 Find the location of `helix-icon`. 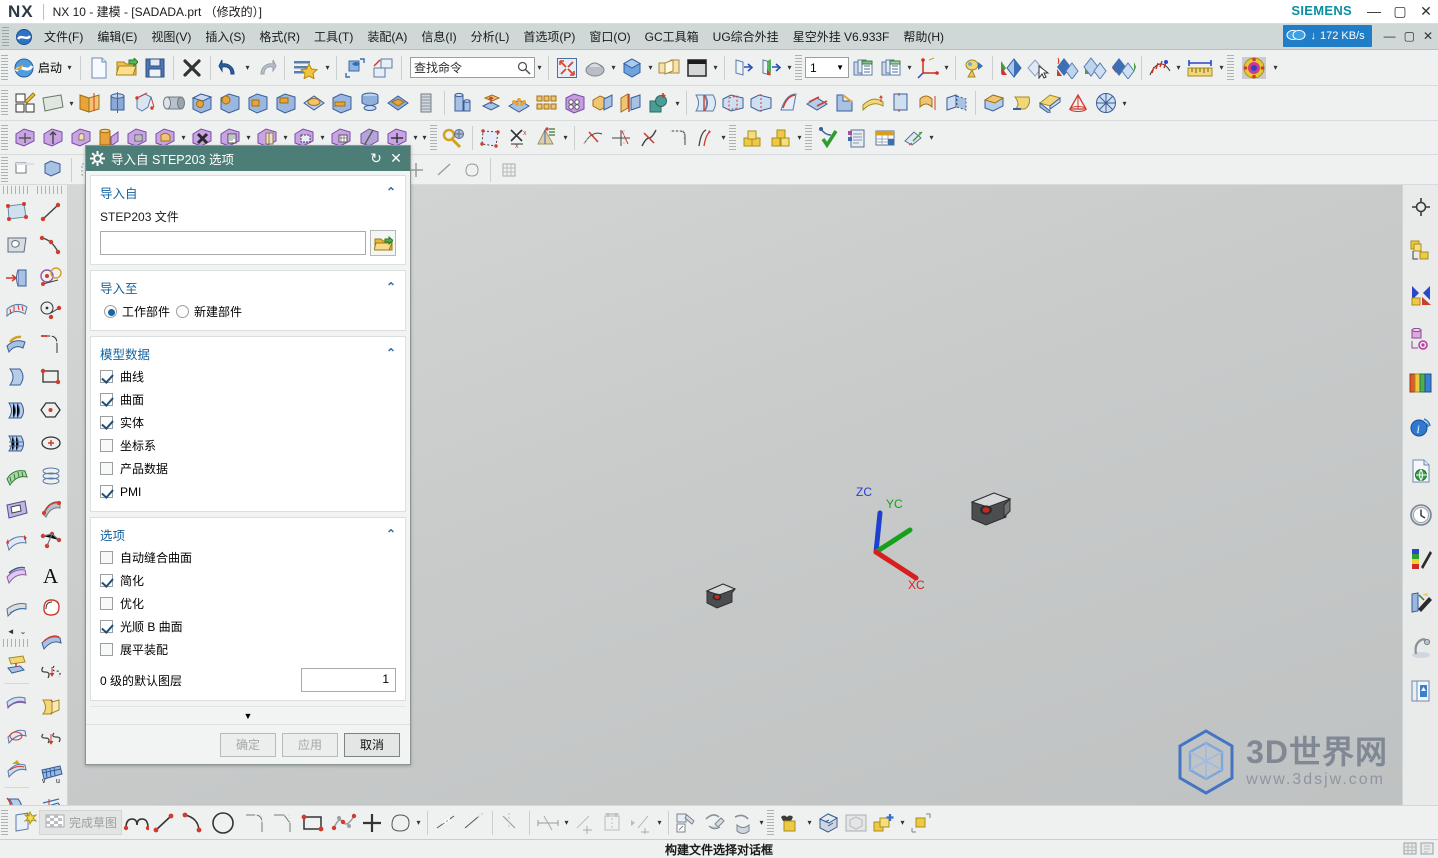

helix-icon is located at coordinates (50, 475).